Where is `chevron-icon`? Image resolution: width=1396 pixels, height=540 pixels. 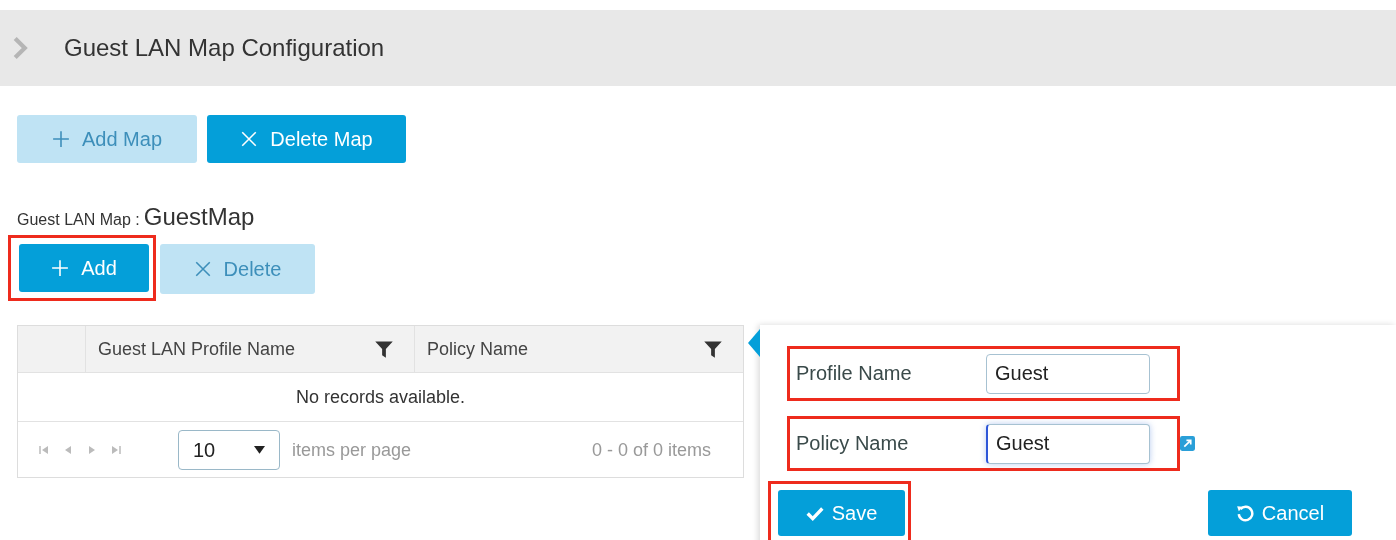 chevron-icon is located at coordinates (20, 48).